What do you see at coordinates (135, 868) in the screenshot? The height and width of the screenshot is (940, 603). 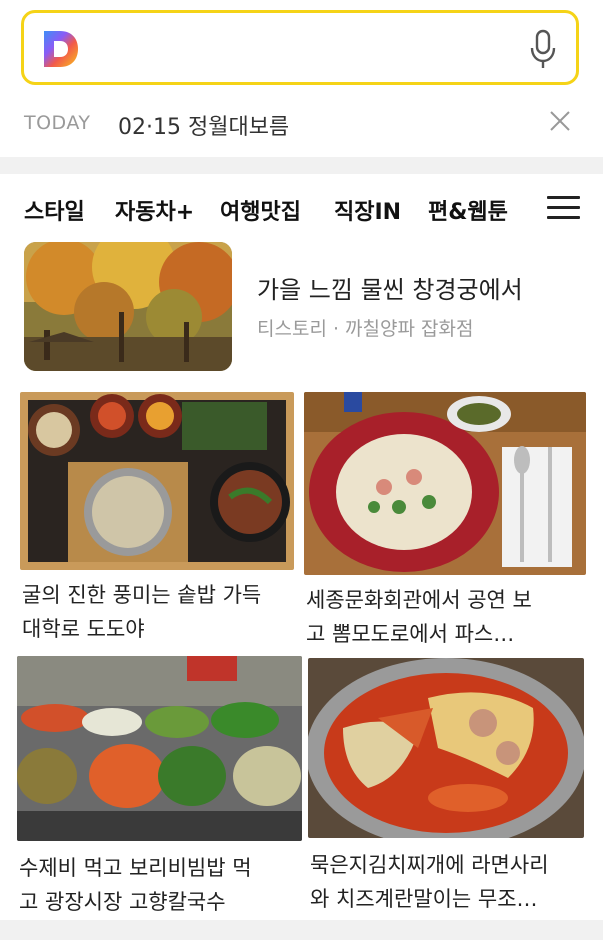 I see `article-caption-line1: 수제비 먹고 보리비빔밥 먹` at bounding box center [135, 868].